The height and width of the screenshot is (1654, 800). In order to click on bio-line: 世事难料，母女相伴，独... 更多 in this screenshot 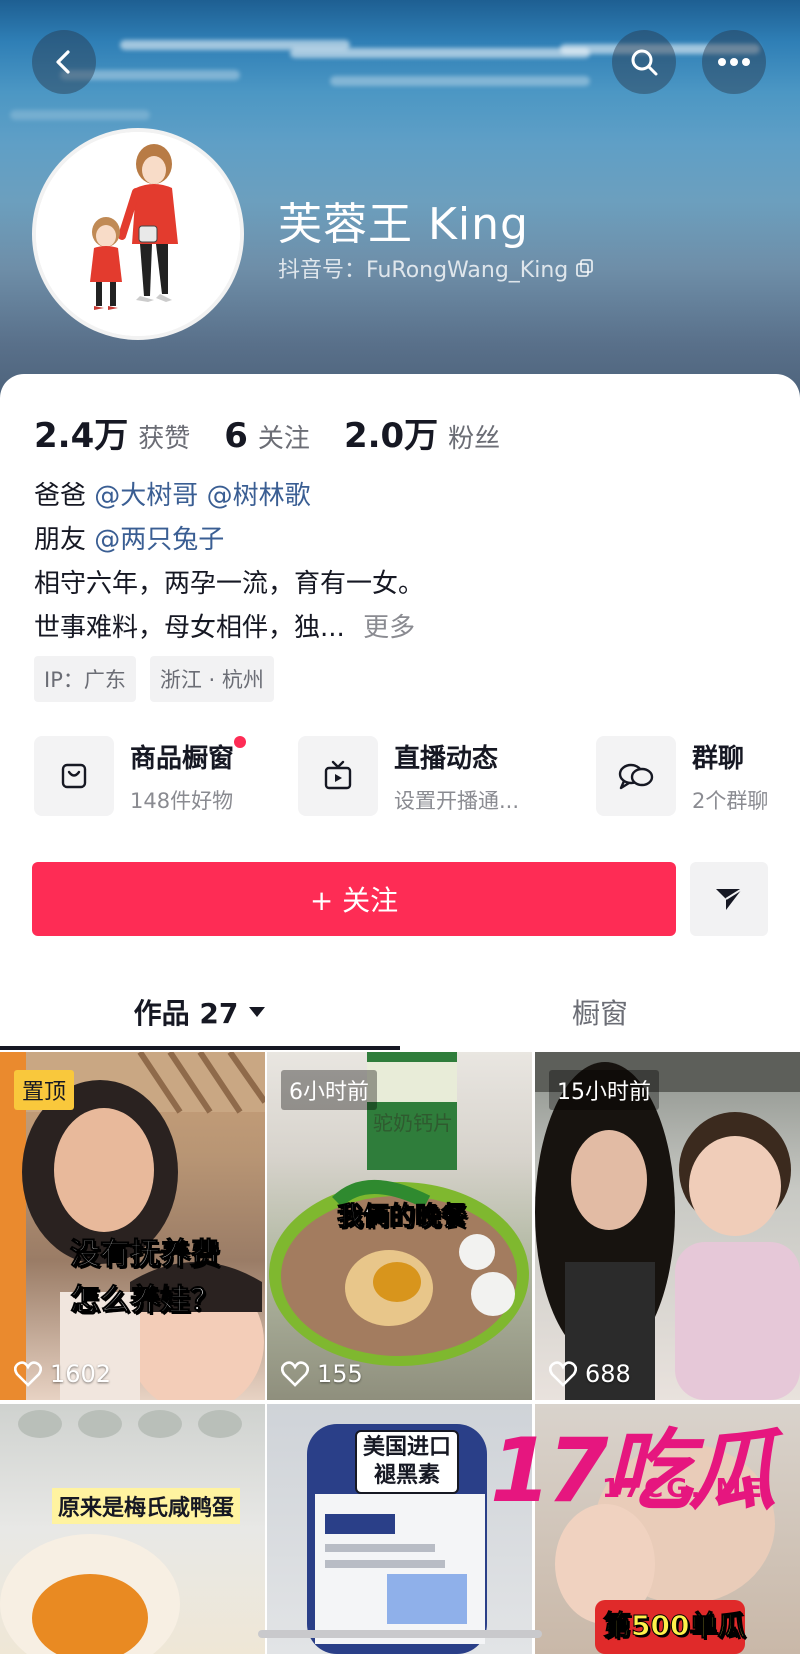, I will do `click(229, 628)`.